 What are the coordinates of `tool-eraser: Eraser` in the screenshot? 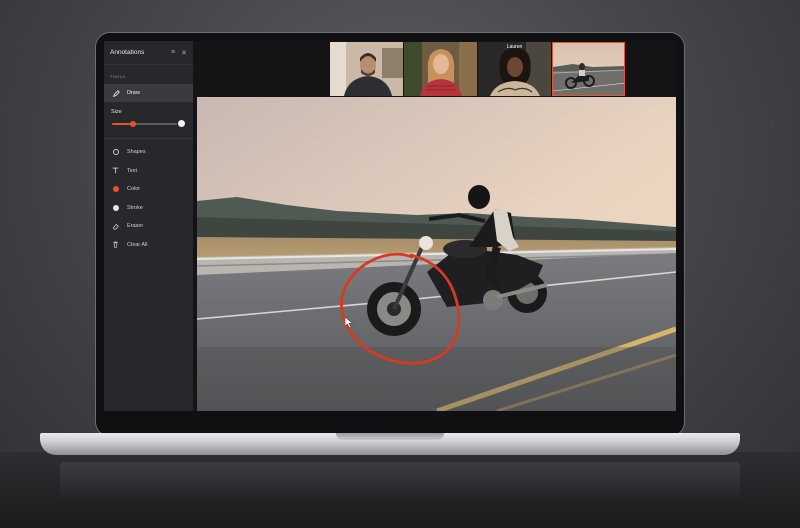 It's located at (148, 226).